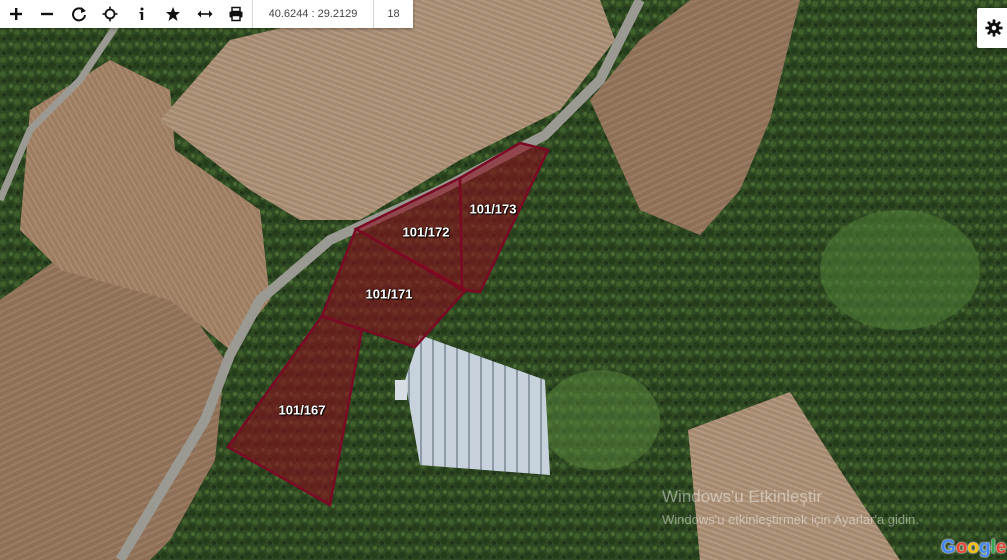 Image resolution: width=1007 pixels, height=560 pixels. I want to click on star-icon, so click(173, 14).